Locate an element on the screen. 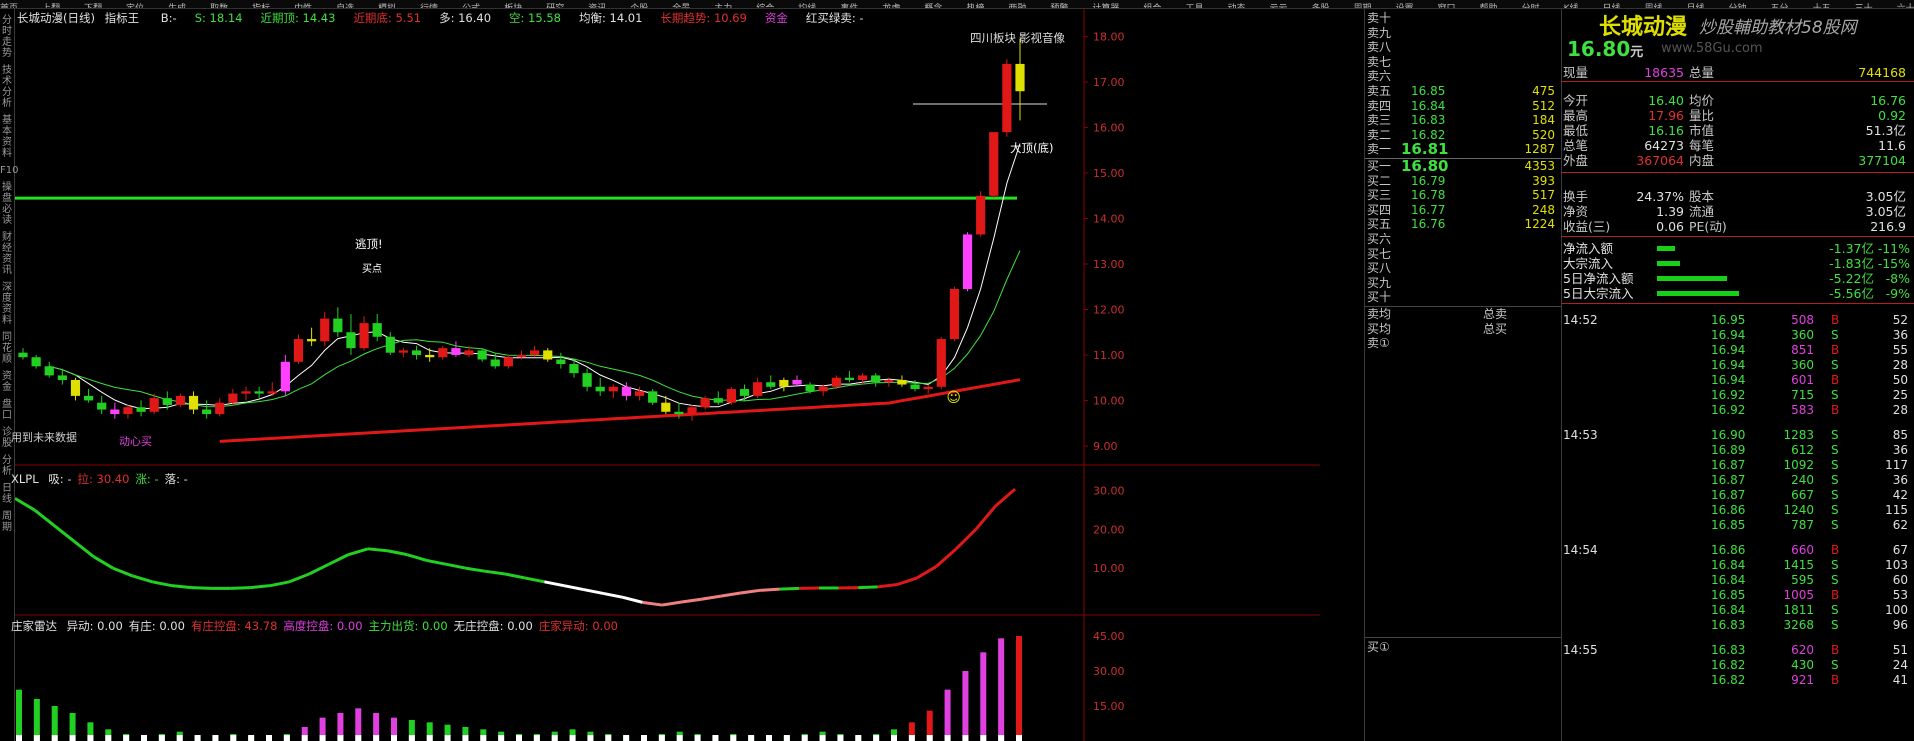  trade-count: 103 is located at coordinates (1896, 565).